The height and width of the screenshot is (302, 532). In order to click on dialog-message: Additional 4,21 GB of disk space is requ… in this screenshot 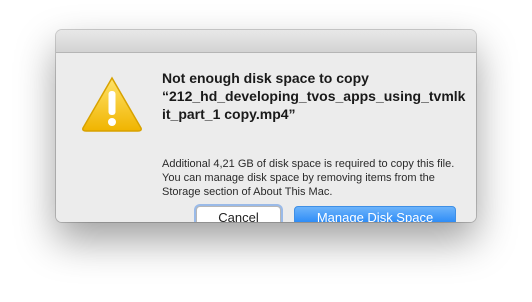, I will do `click(308, 178)`.